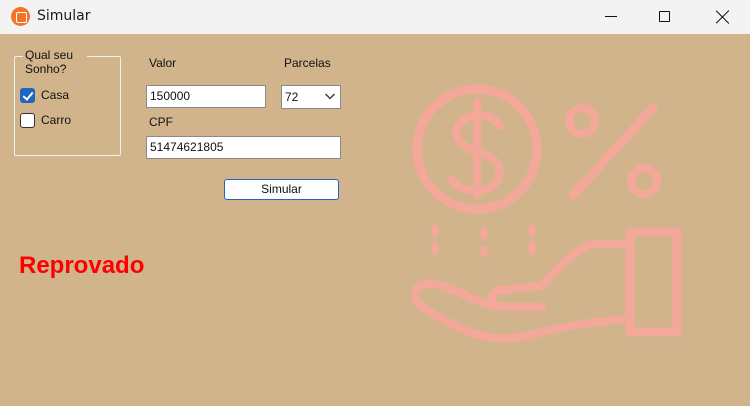 Image resolution: width=750 pixels, height=406 pixels. What do you see at coordinates (311, 97) in the screenshot?
I see `parcelas-select: 72` at bounding box center [311, 97].